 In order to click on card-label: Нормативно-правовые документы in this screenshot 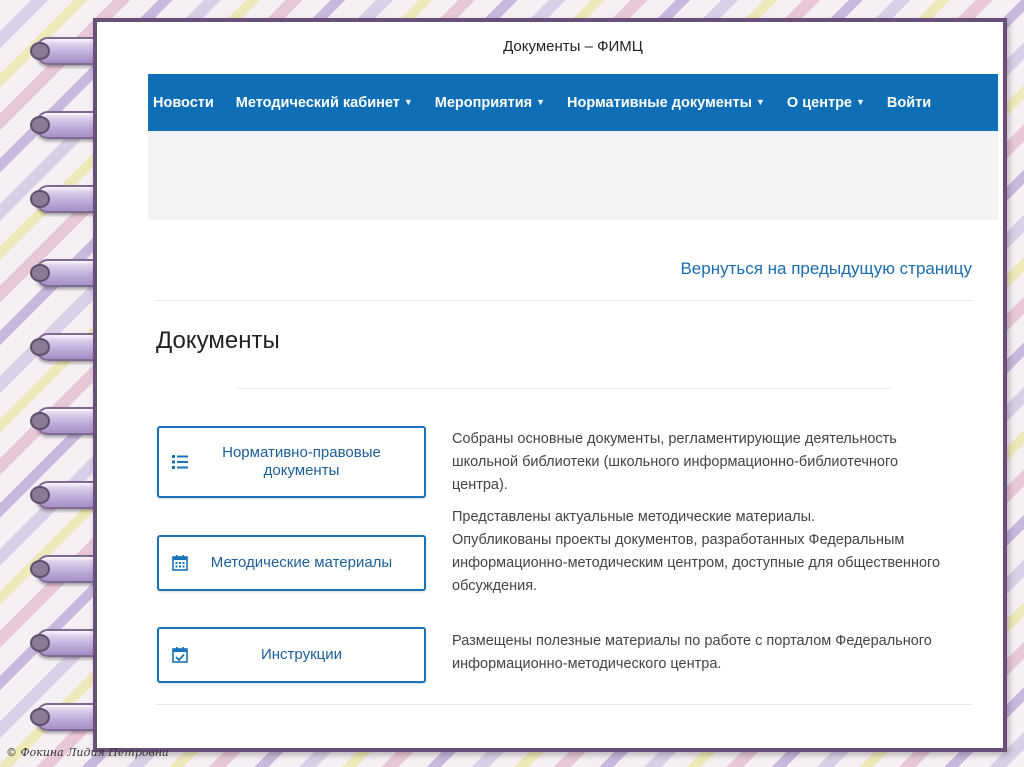, I will do `click(301, 461)`.